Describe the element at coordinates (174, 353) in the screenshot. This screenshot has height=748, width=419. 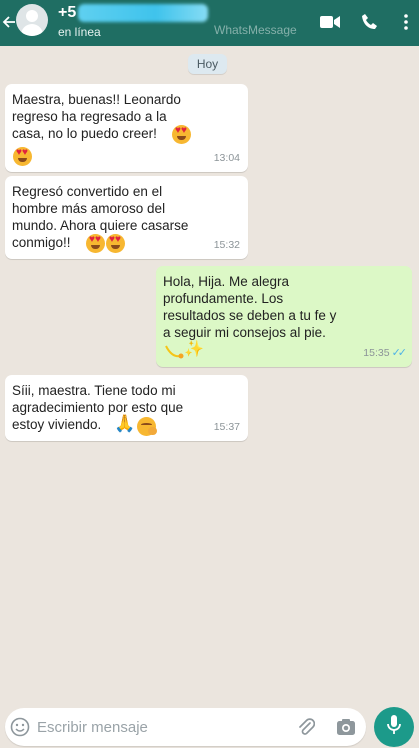
I see `comet-emoji` at that location.